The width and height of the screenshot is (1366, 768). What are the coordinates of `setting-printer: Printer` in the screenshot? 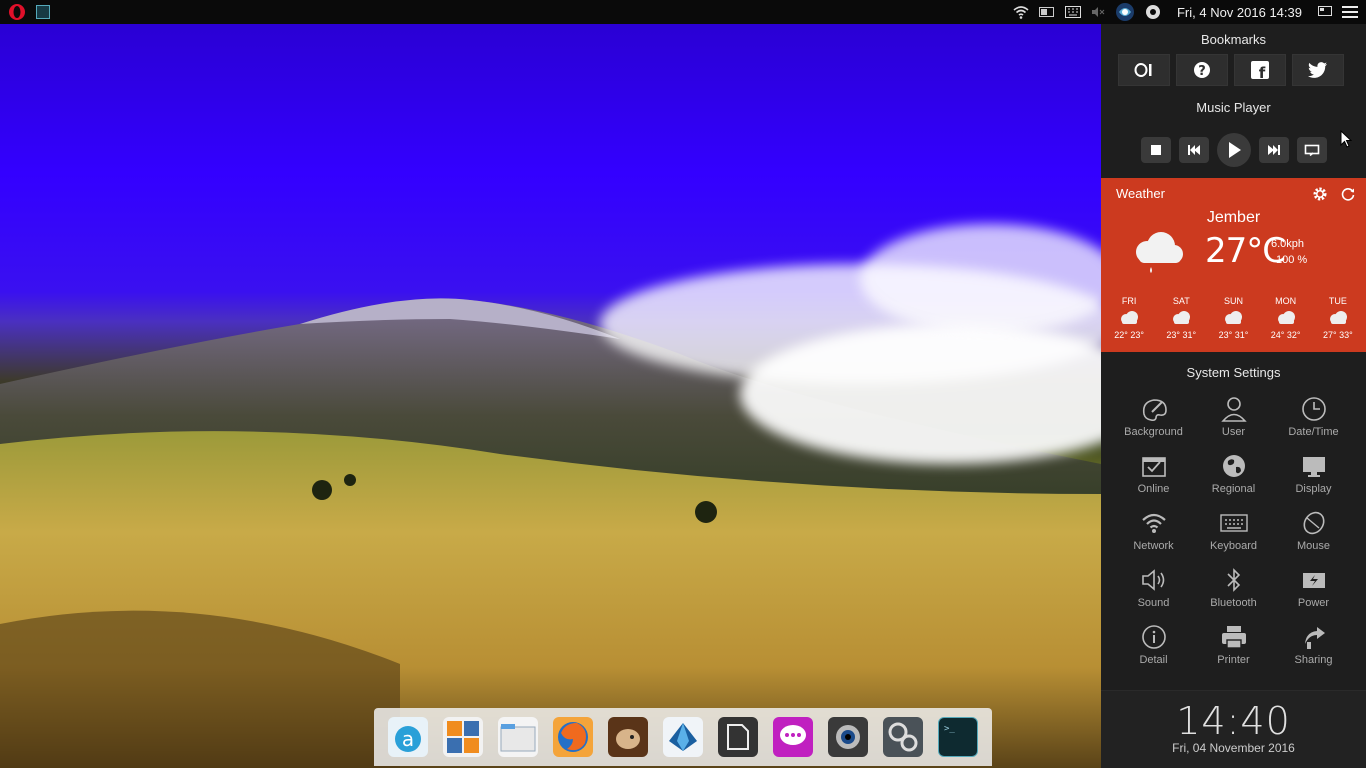 It's located at (1234, 650).